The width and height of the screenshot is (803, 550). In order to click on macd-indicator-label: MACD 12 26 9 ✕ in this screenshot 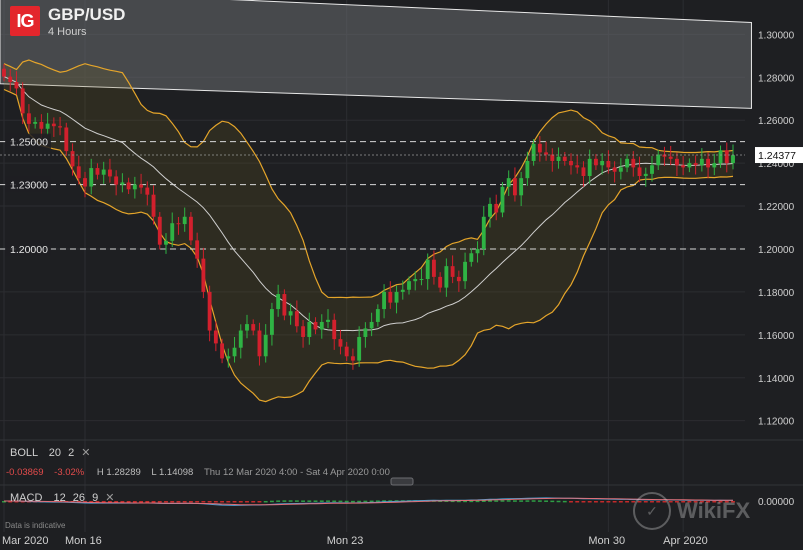, I will do `click(62, 497)`.